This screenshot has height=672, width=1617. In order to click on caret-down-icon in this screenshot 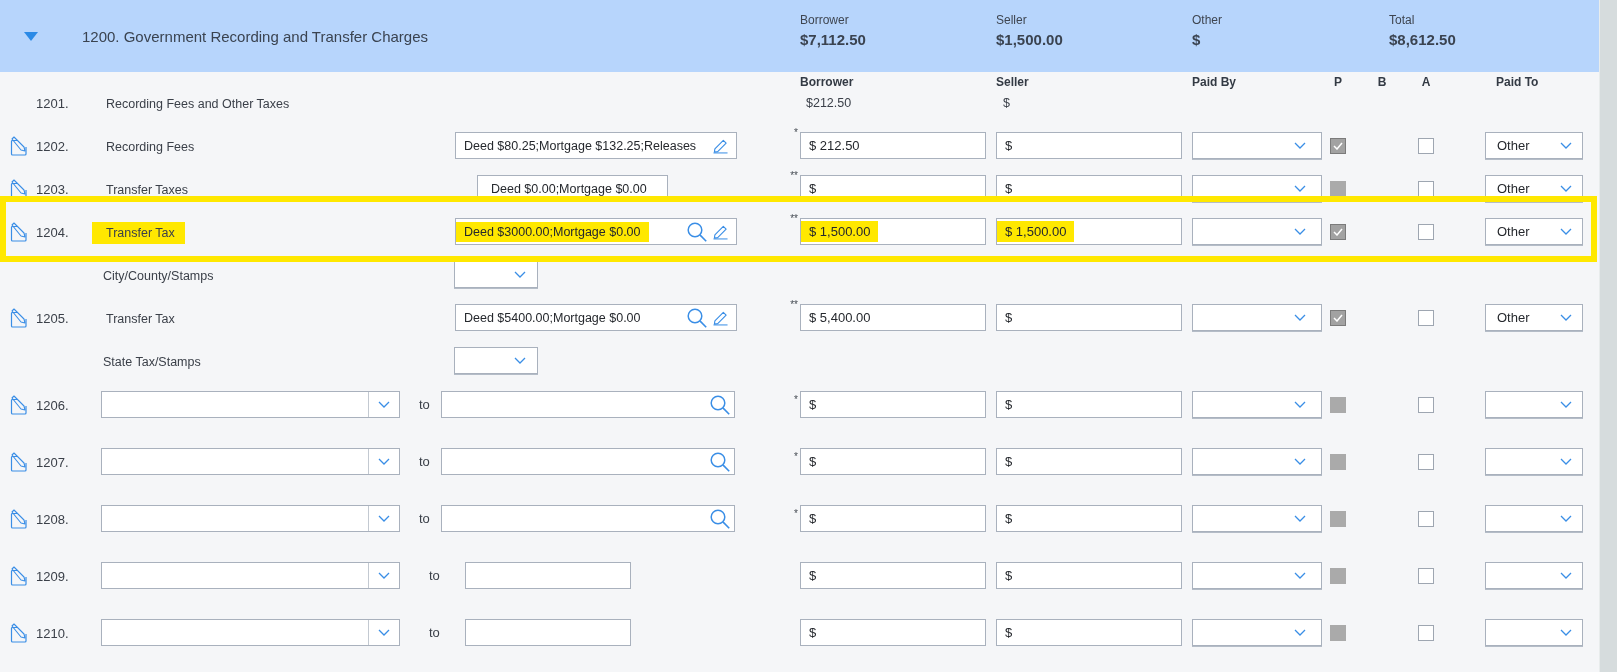, I will do `click(31, 36)`.